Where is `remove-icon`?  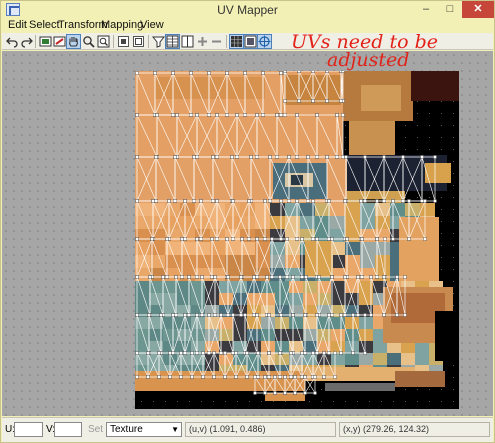 remove-icon is located at coordinates (216, 41).